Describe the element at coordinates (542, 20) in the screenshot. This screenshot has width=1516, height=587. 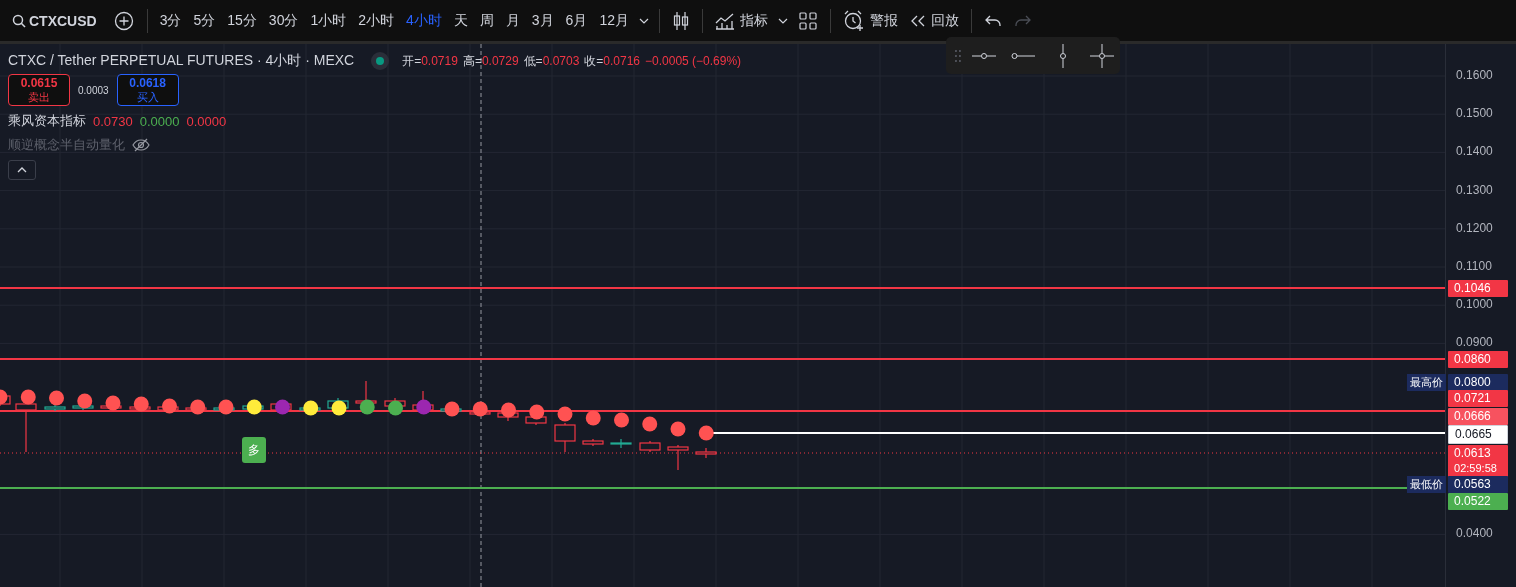
I see `interval-button: 3月` at that location.